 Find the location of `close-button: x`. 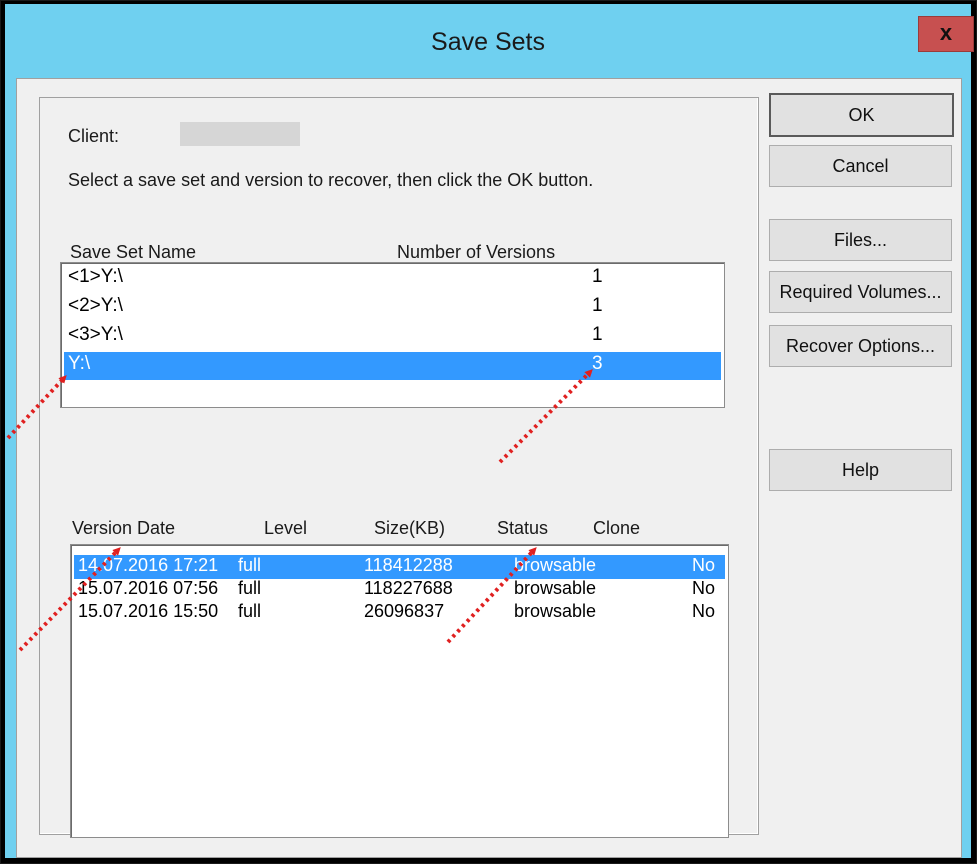

close-button: x is located at coordinates (946, 34).